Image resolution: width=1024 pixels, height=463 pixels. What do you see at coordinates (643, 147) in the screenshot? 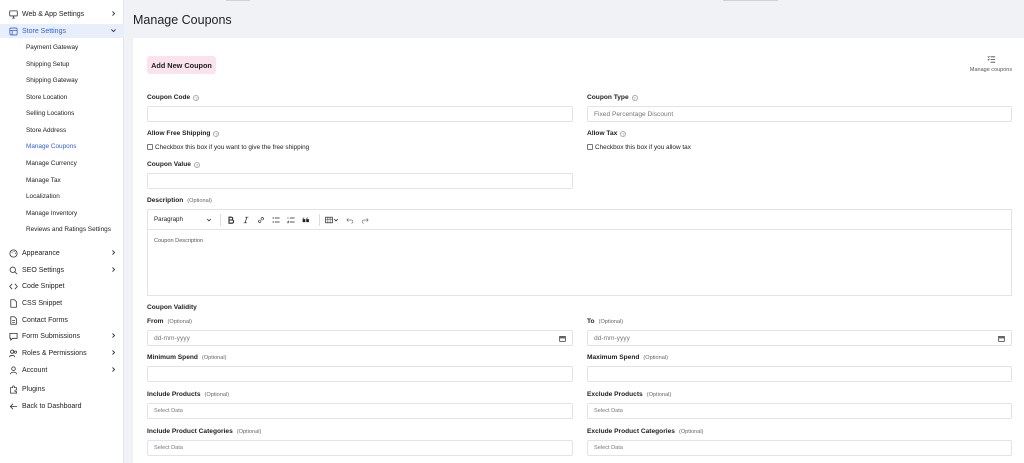
I see `allow-tax-checkbox-label: Checkbox this box if you allow tax` at bounding box center [643, 147].